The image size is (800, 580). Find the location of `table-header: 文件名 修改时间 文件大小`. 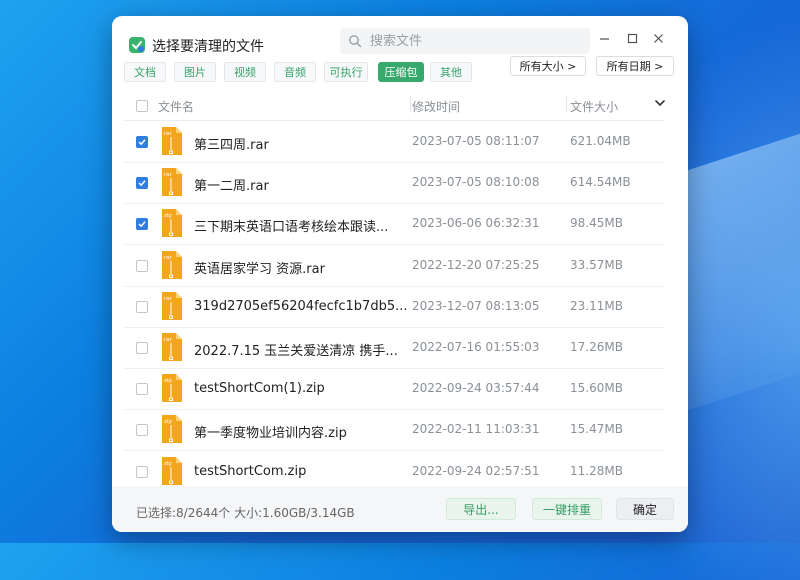

table-header: 文件名 修改时间 文件大小 is located at coordinates (395, 107).